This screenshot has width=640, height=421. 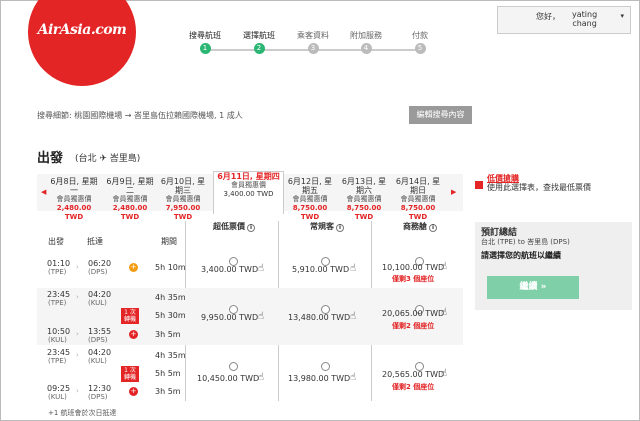 What do you see at coordinates (82, 30) in the screenshot?
I see `logo-text: AirAsia.com` at bounding box center [82, 30].